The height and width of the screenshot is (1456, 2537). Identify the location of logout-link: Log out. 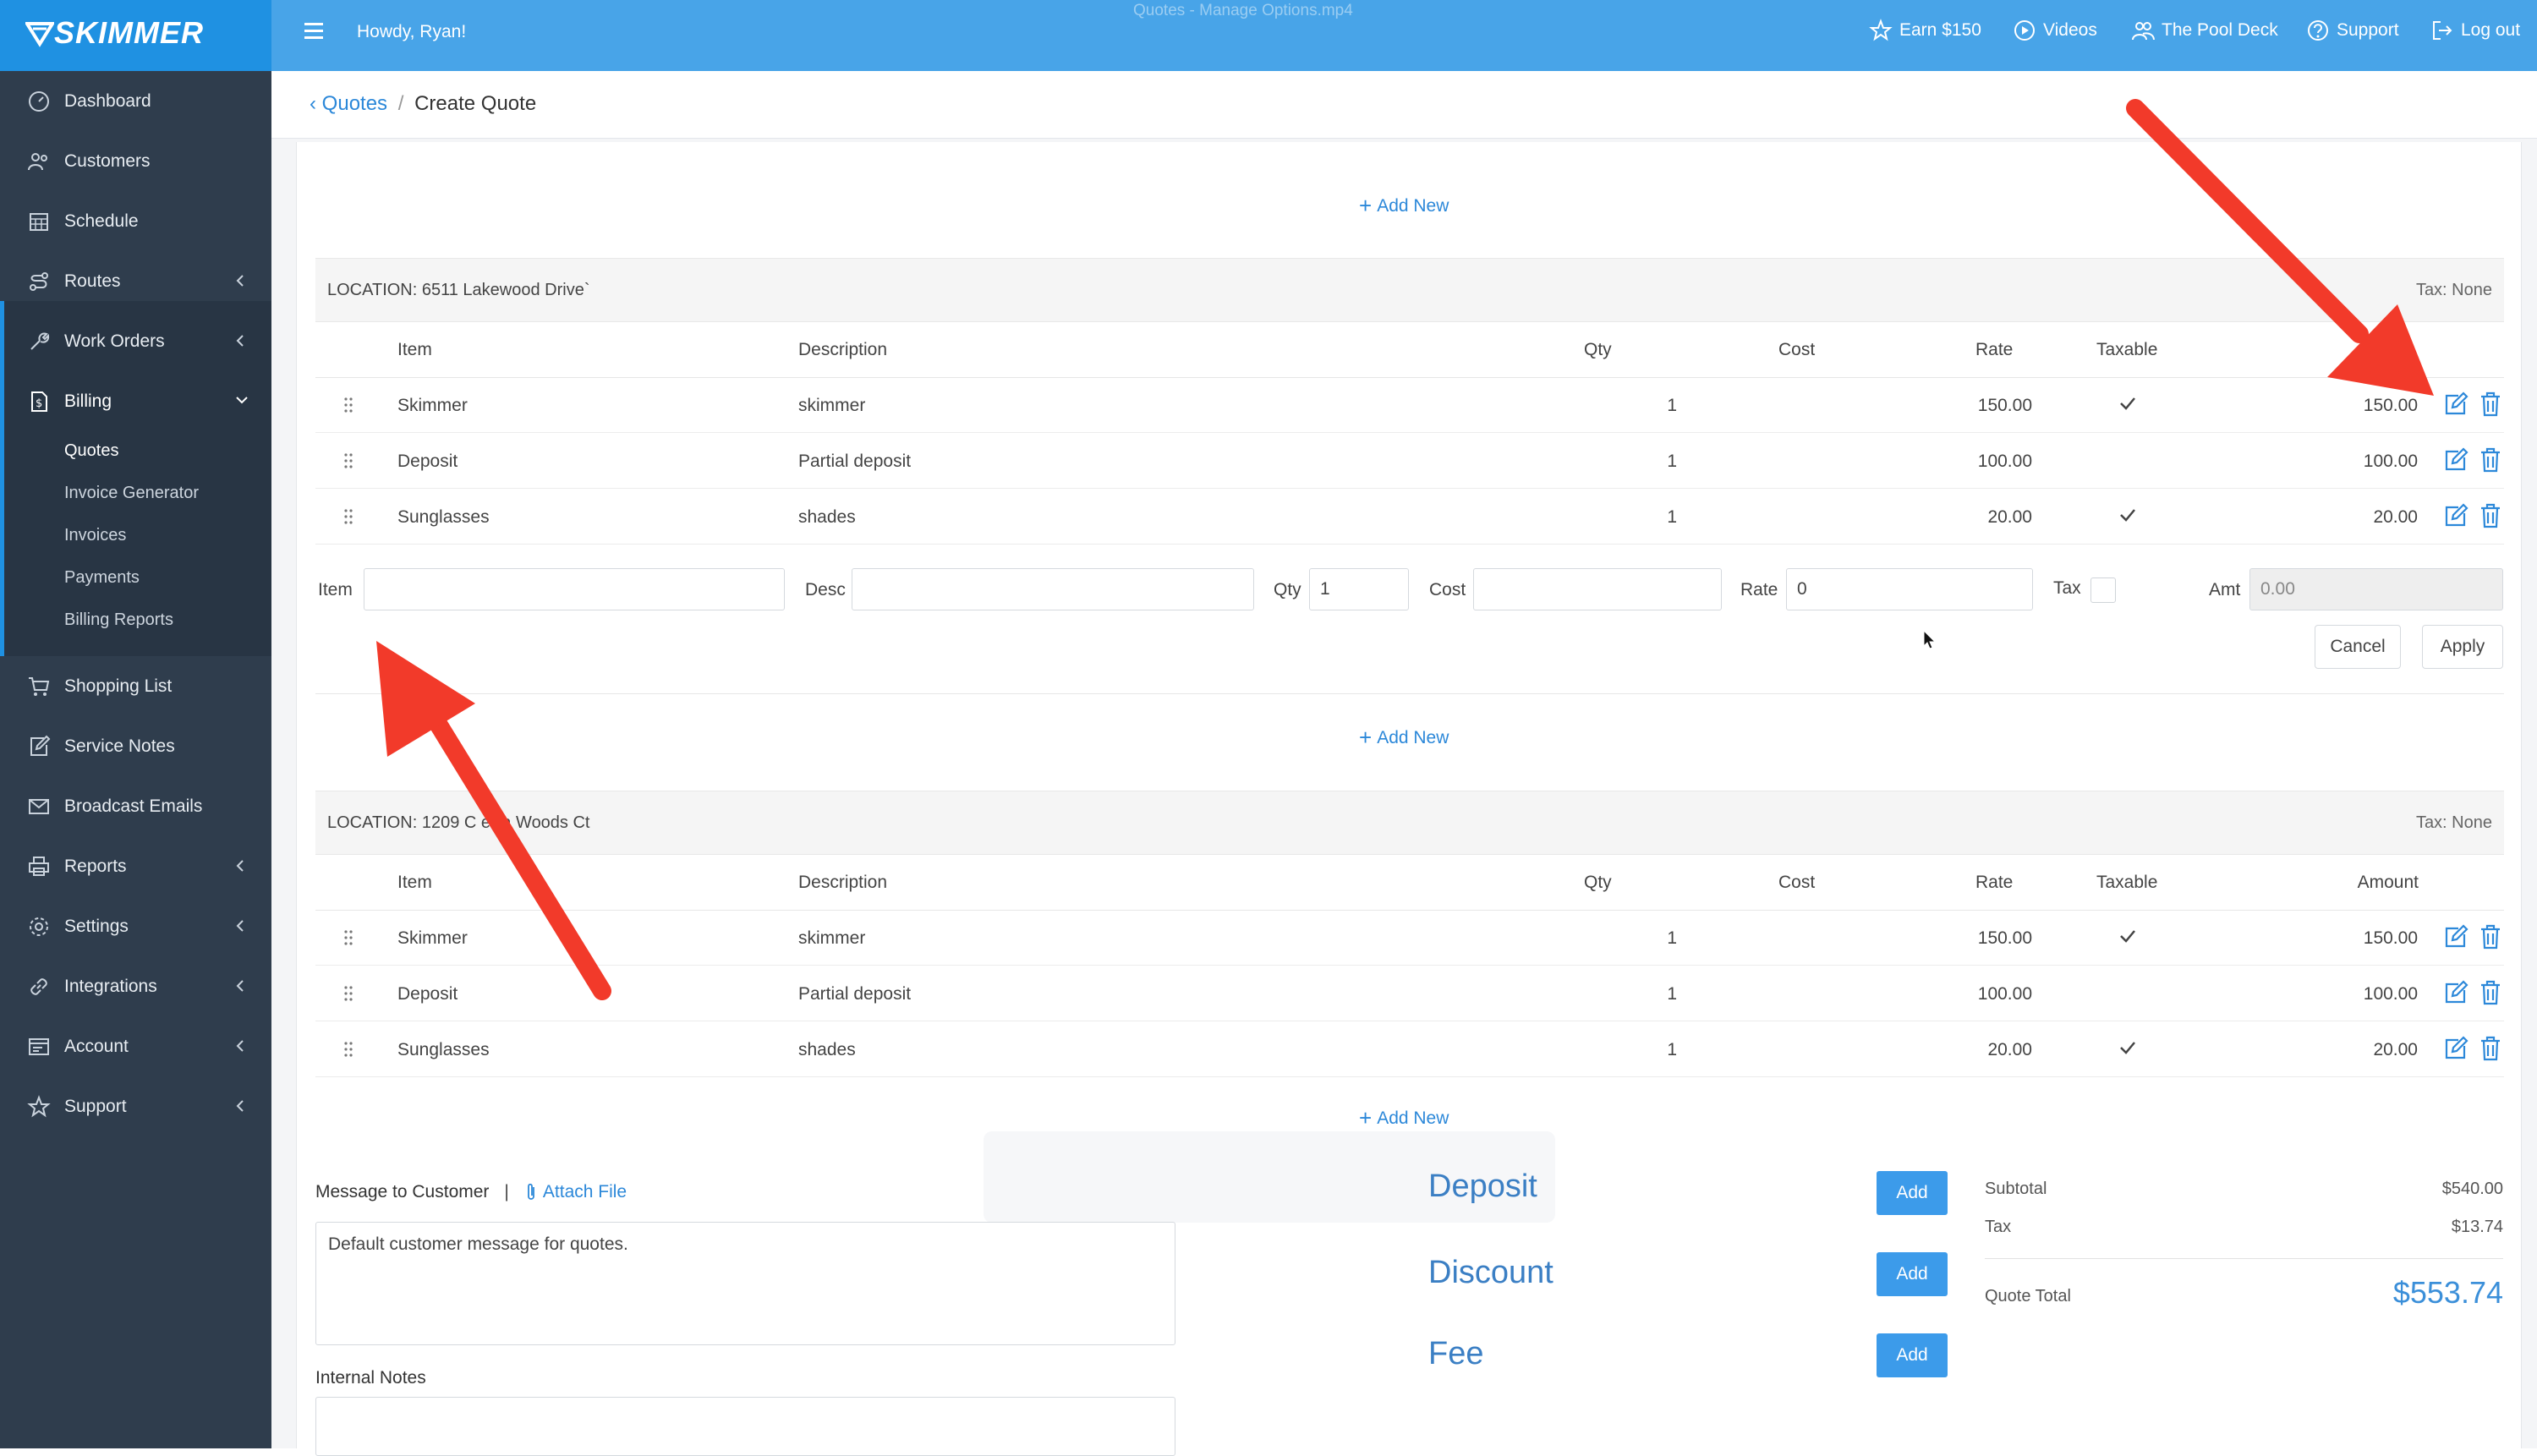
(2475, 31).